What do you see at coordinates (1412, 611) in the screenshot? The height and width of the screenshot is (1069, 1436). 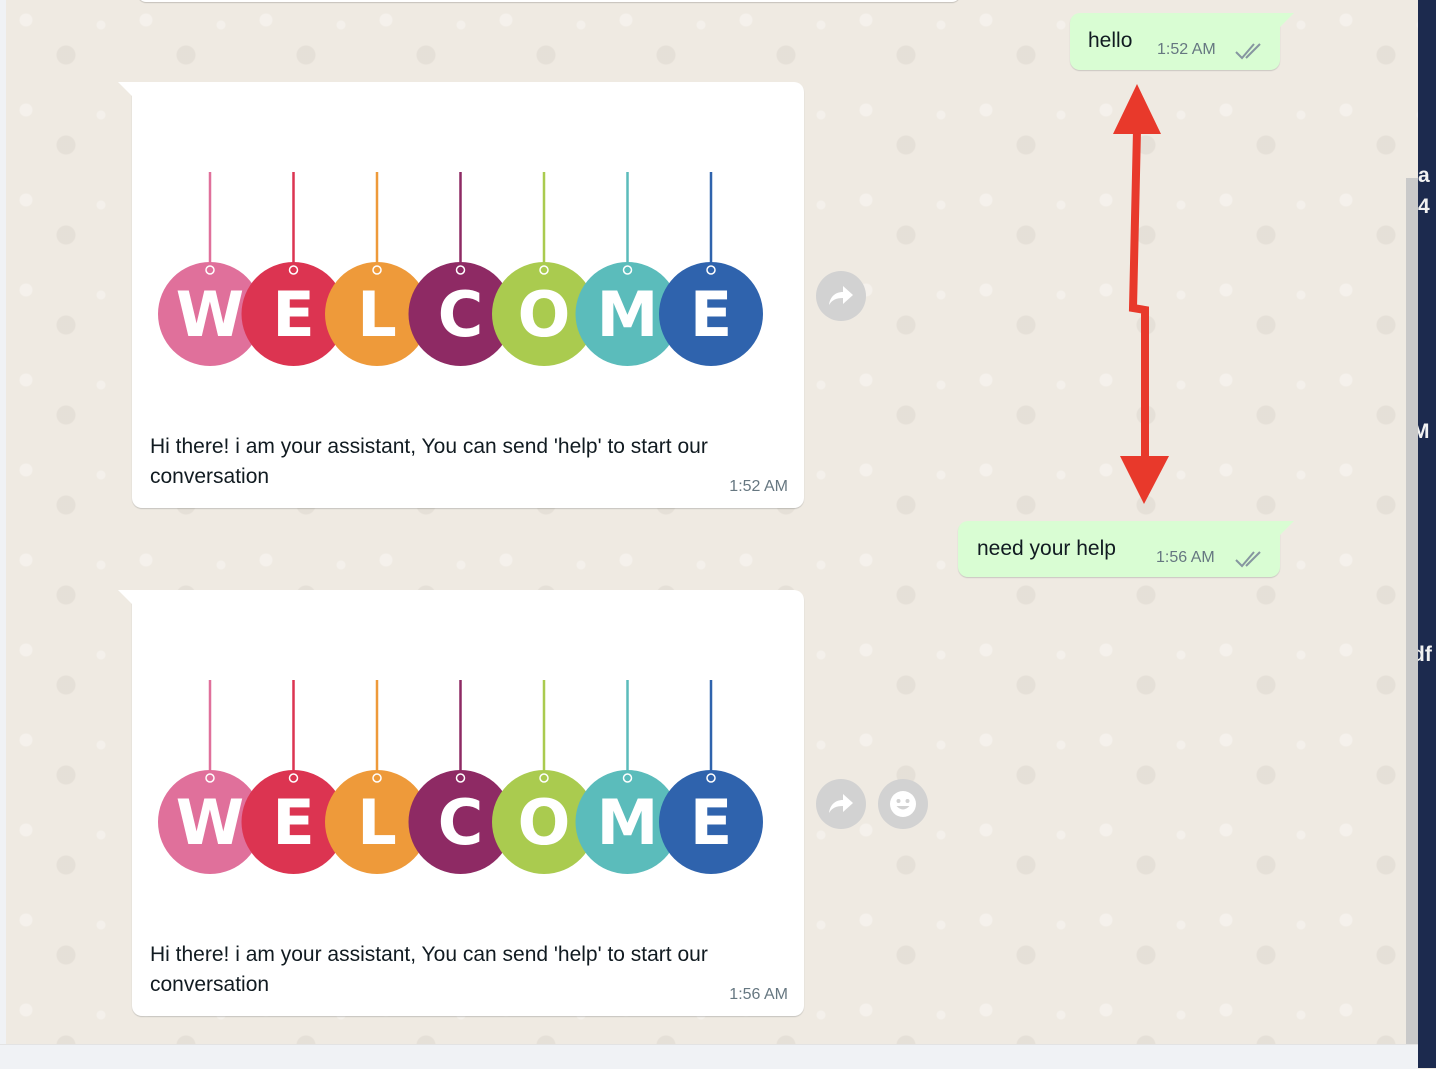 I see `scrollbar` at bounding box center [1412, 611].